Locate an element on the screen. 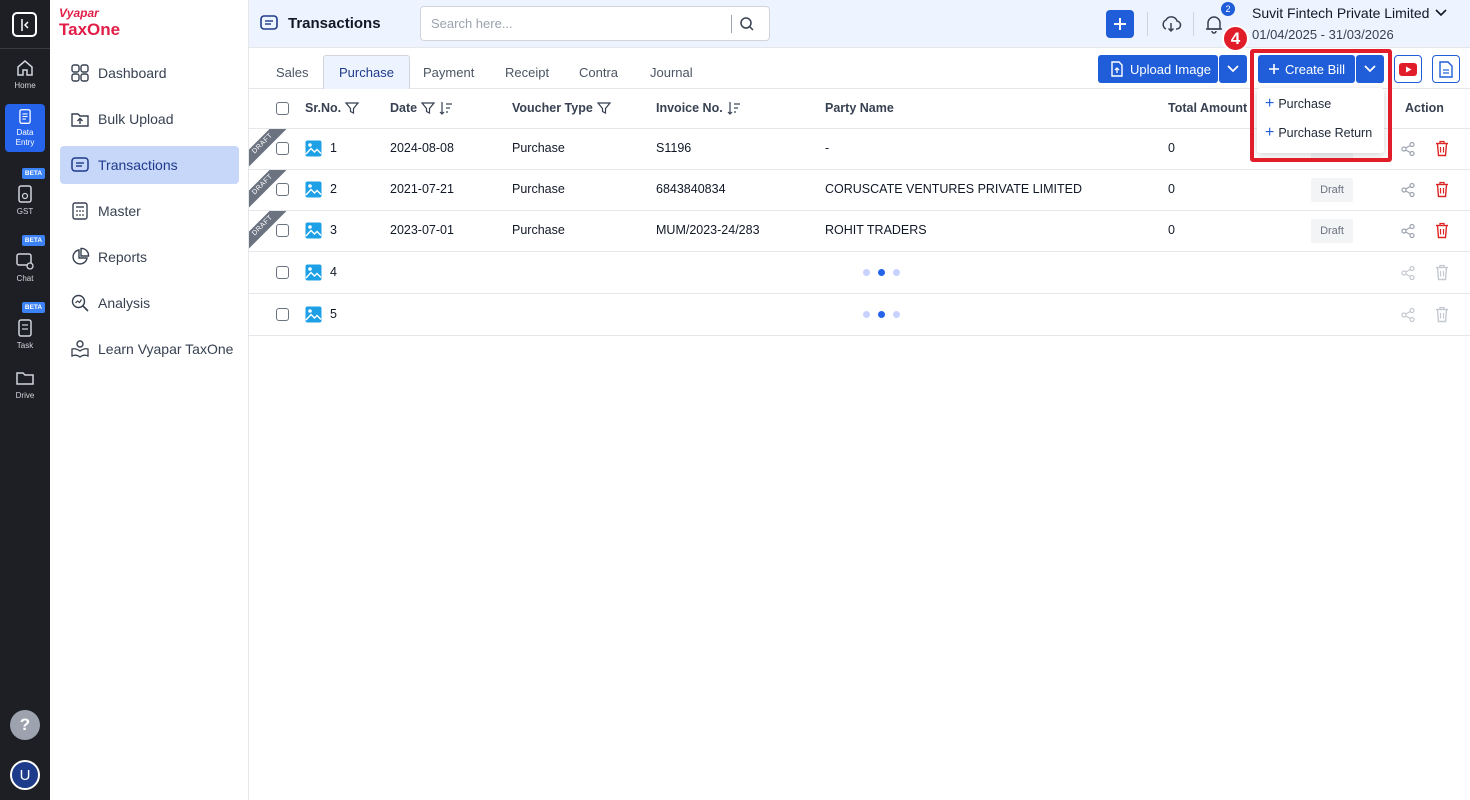 The height and width of the screenshot is (800, 1470). column-party-name: Party Name is located at coordinates (859, 108).